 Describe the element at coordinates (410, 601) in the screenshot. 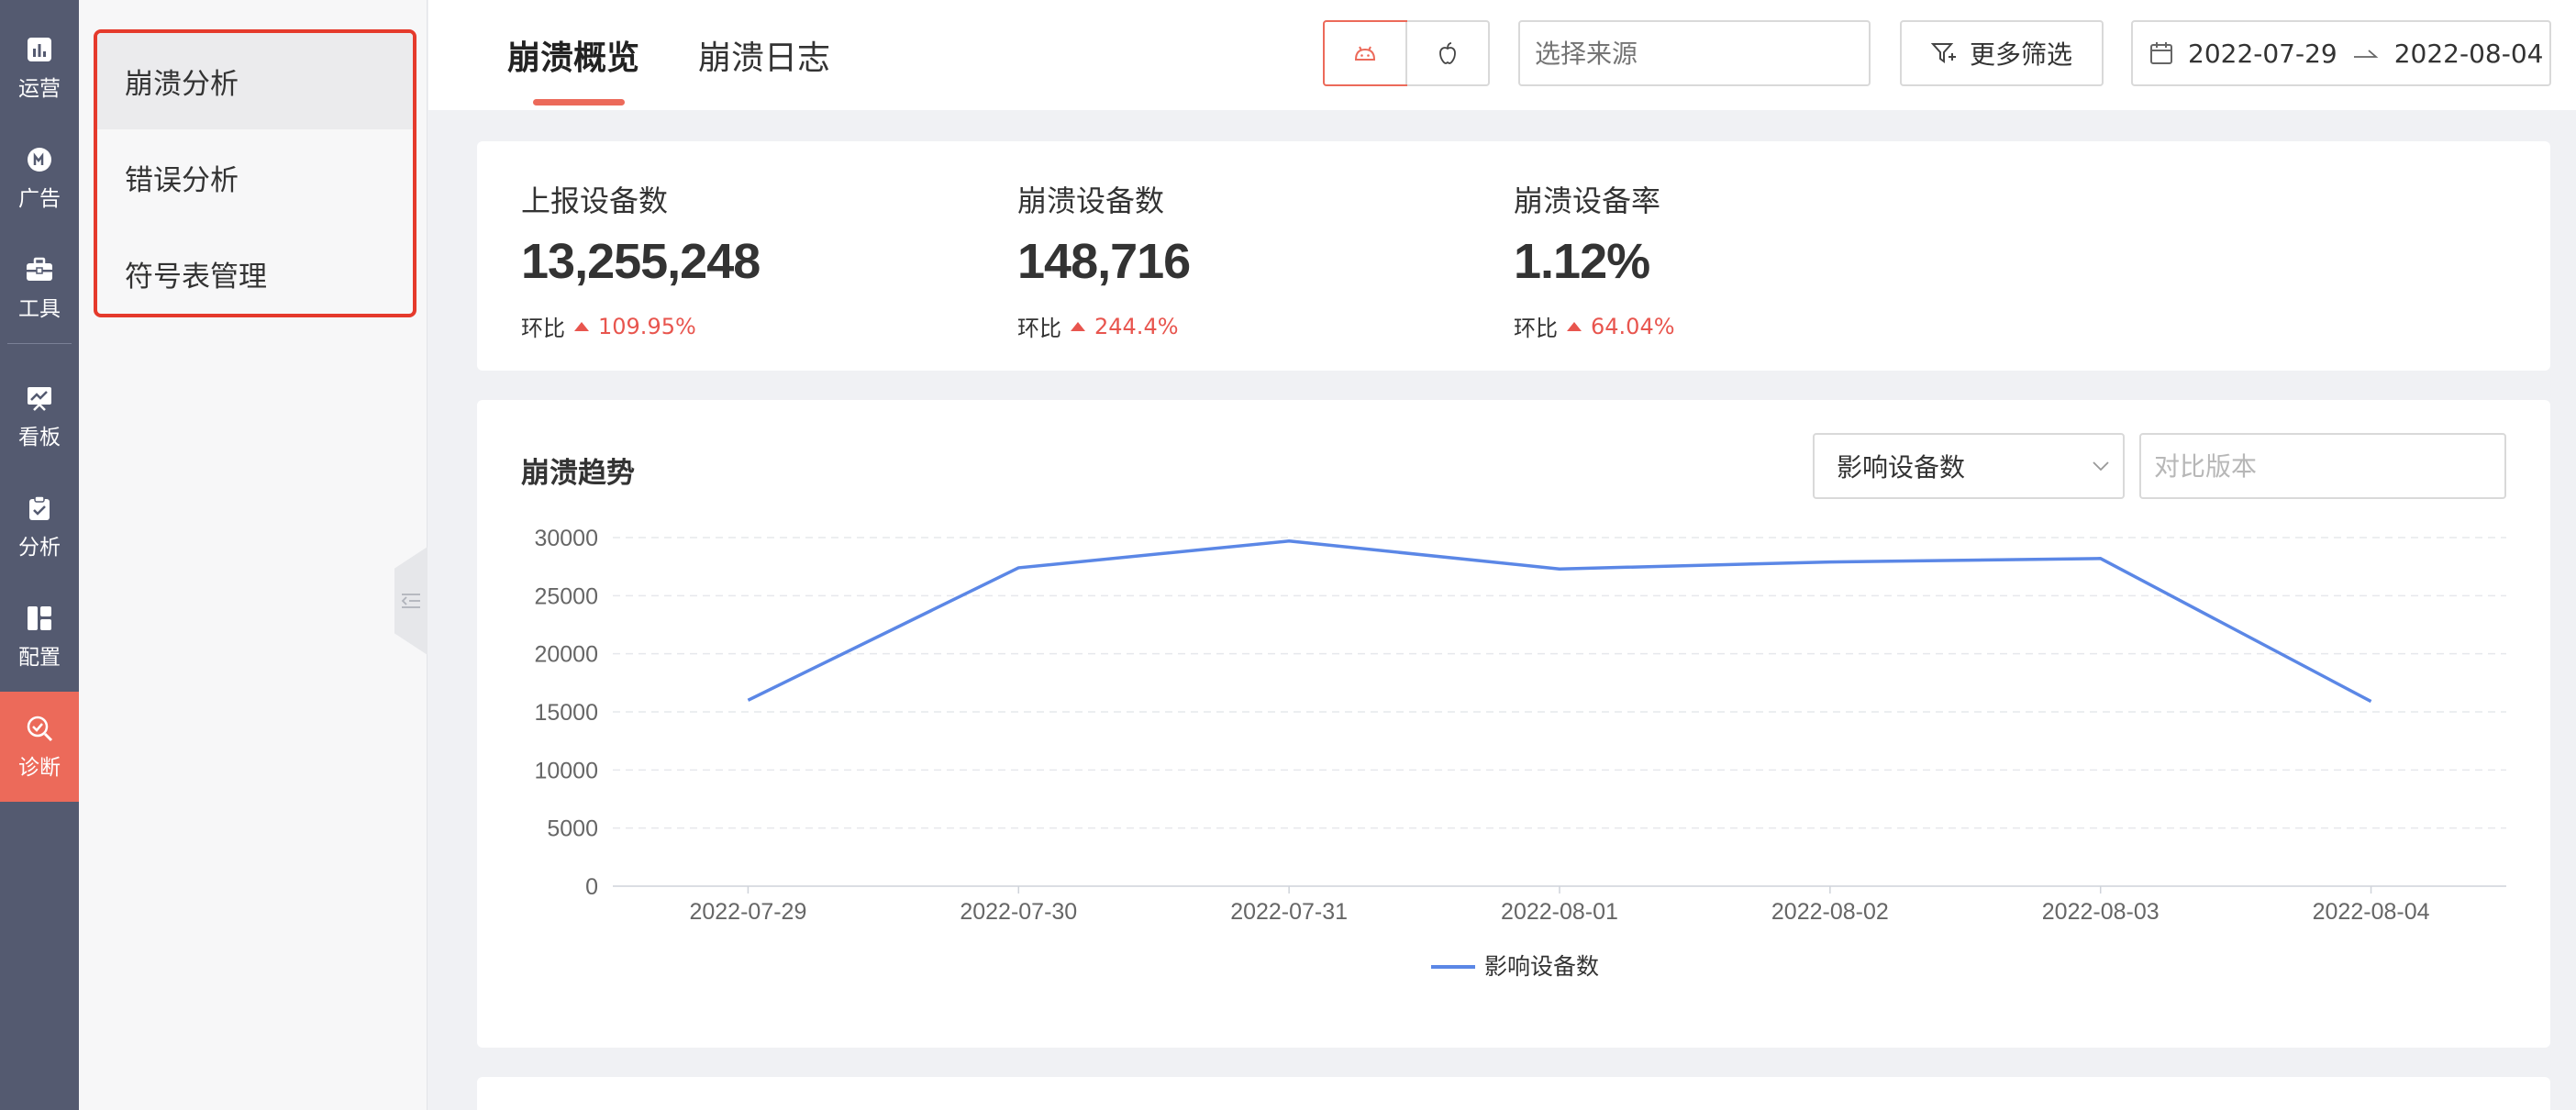

I see `collapse-icon` at that location.